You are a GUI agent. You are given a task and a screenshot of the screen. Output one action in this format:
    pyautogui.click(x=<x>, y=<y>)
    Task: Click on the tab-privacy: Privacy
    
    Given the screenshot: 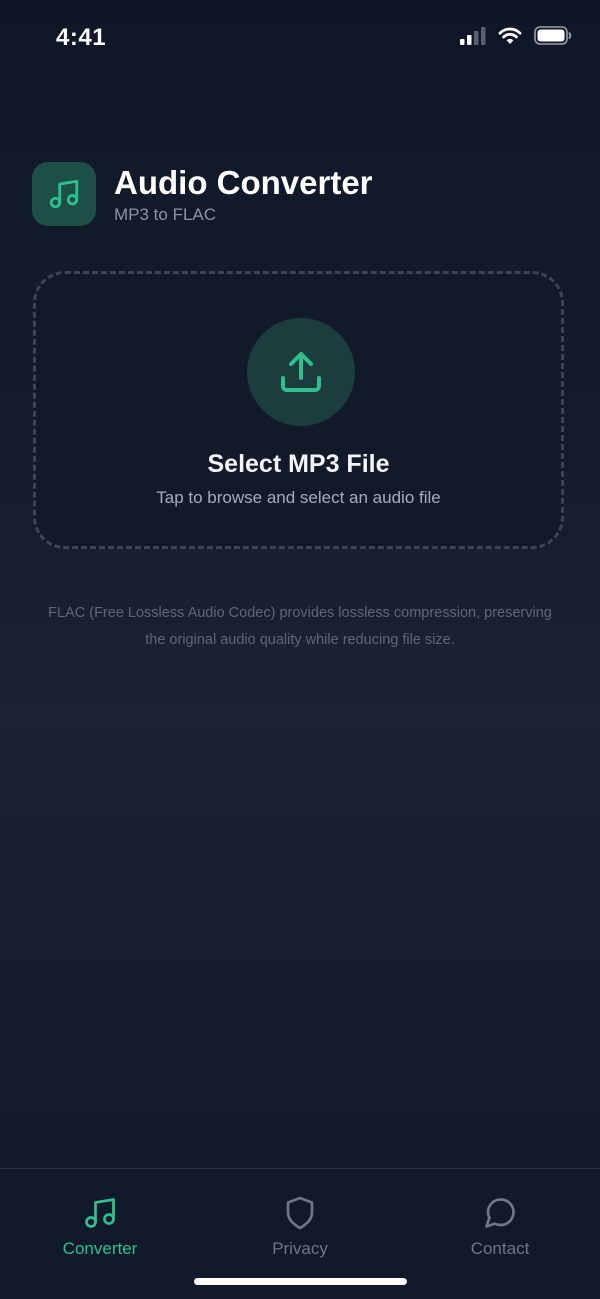 What is the action you would take?
    pyautogui.click(x=300, y=1227)
    